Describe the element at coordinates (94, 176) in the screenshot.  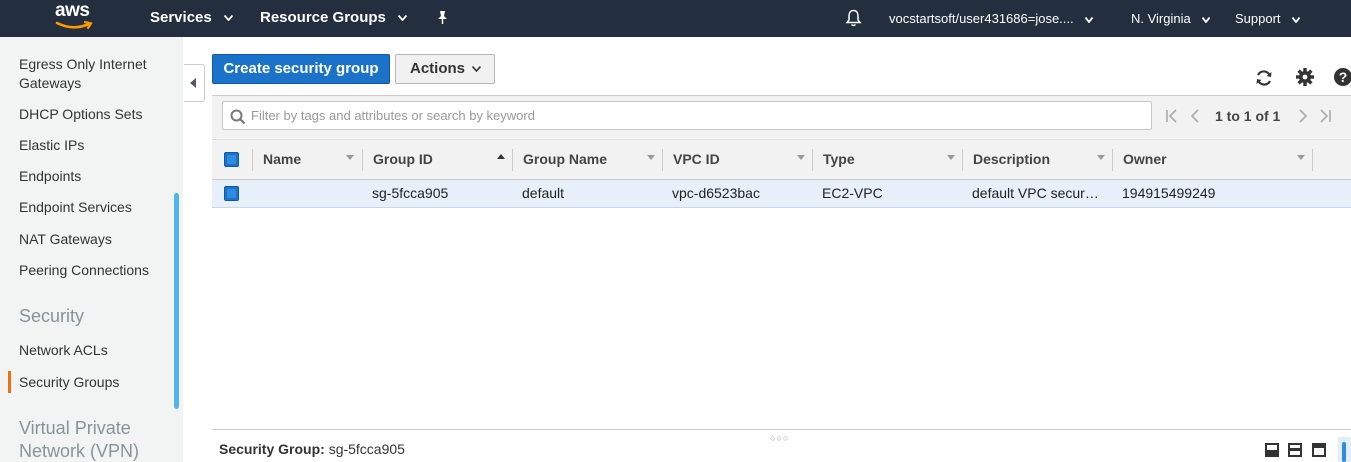
I see `sidebar-item-endpoints: Endpoints` at that location.